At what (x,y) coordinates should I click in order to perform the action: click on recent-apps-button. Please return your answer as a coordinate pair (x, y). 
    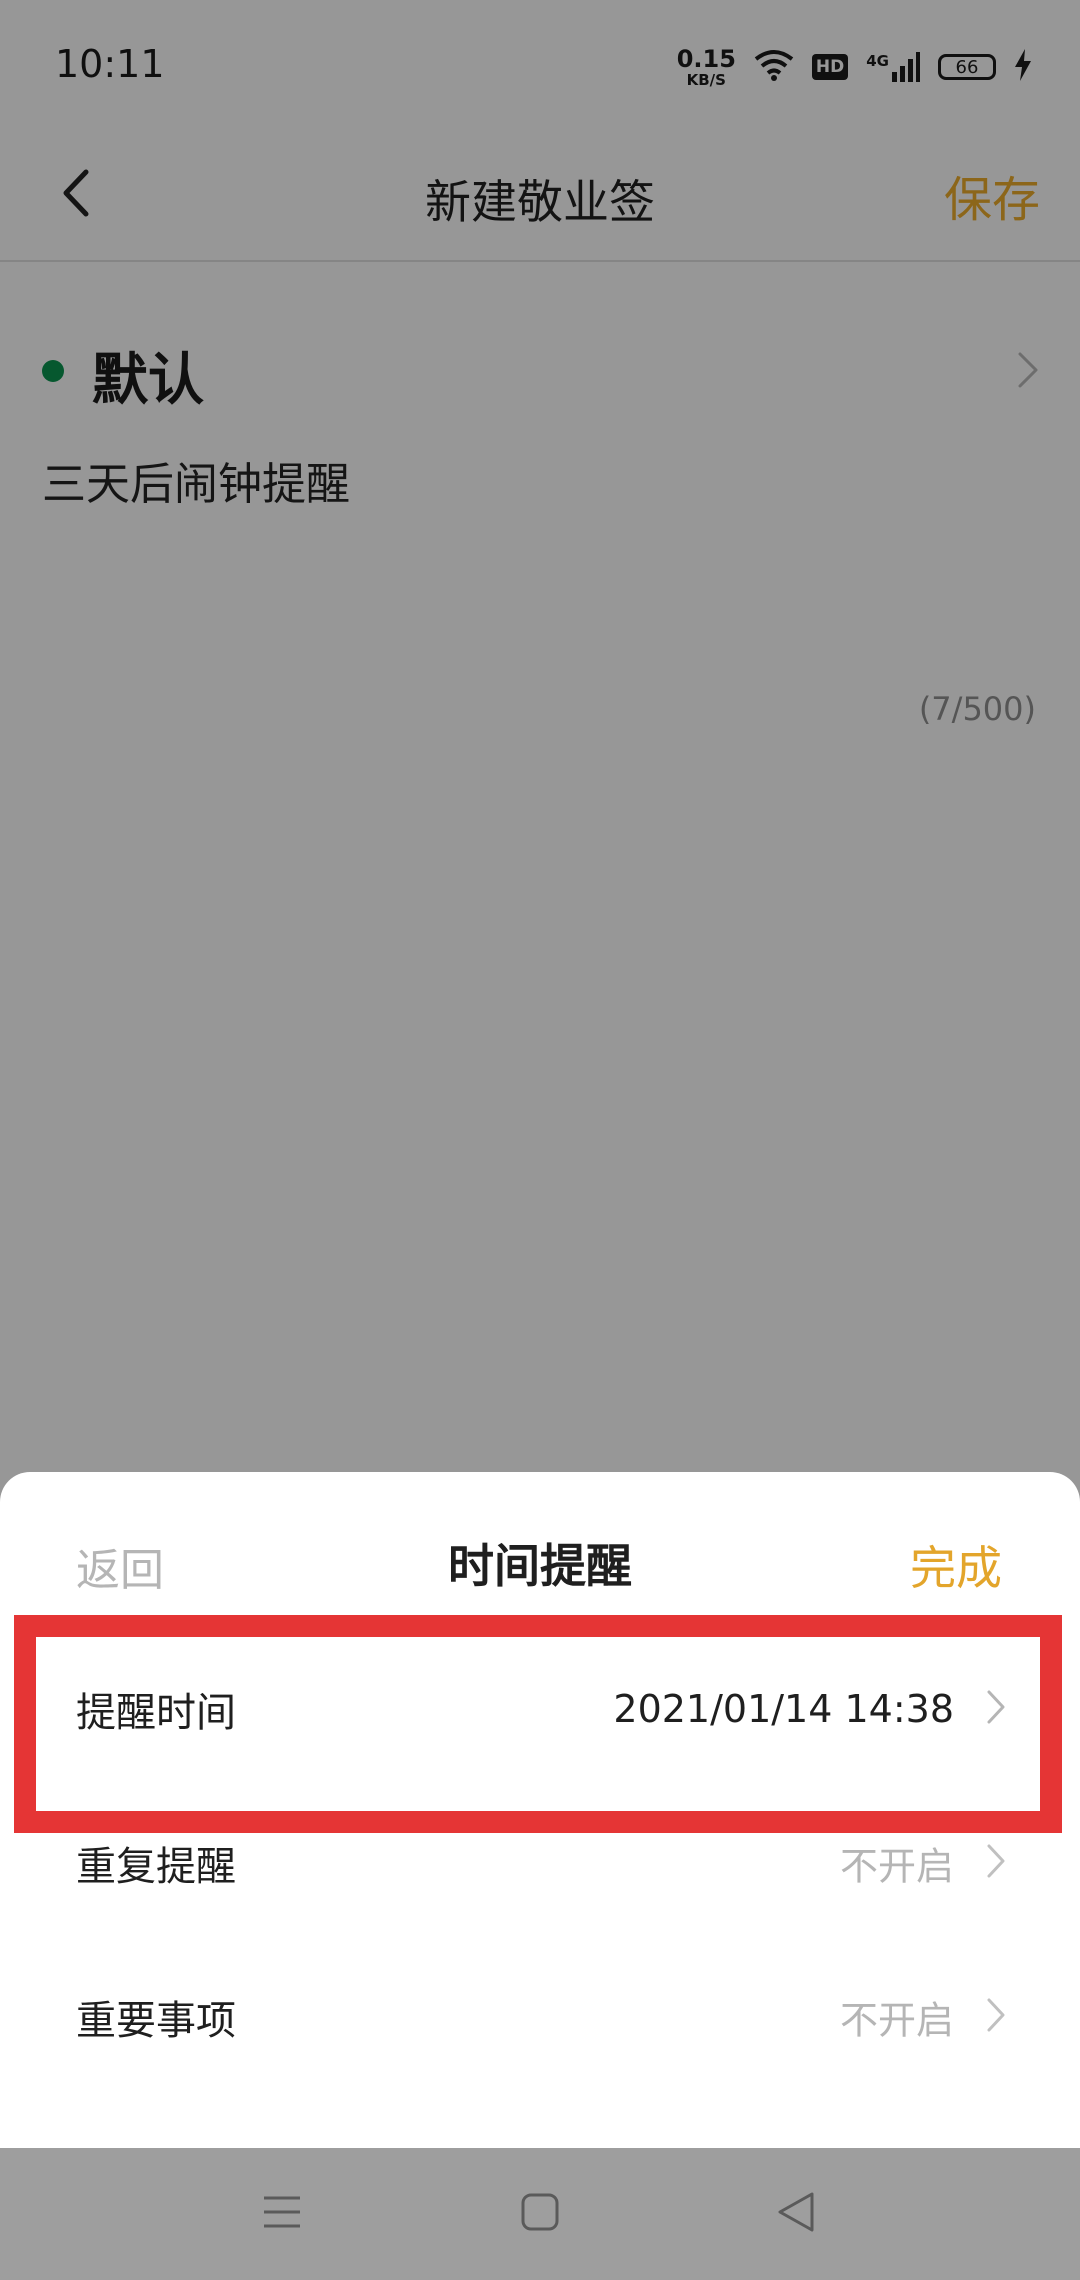
    Looking at the image, I should click on (282, 2214).